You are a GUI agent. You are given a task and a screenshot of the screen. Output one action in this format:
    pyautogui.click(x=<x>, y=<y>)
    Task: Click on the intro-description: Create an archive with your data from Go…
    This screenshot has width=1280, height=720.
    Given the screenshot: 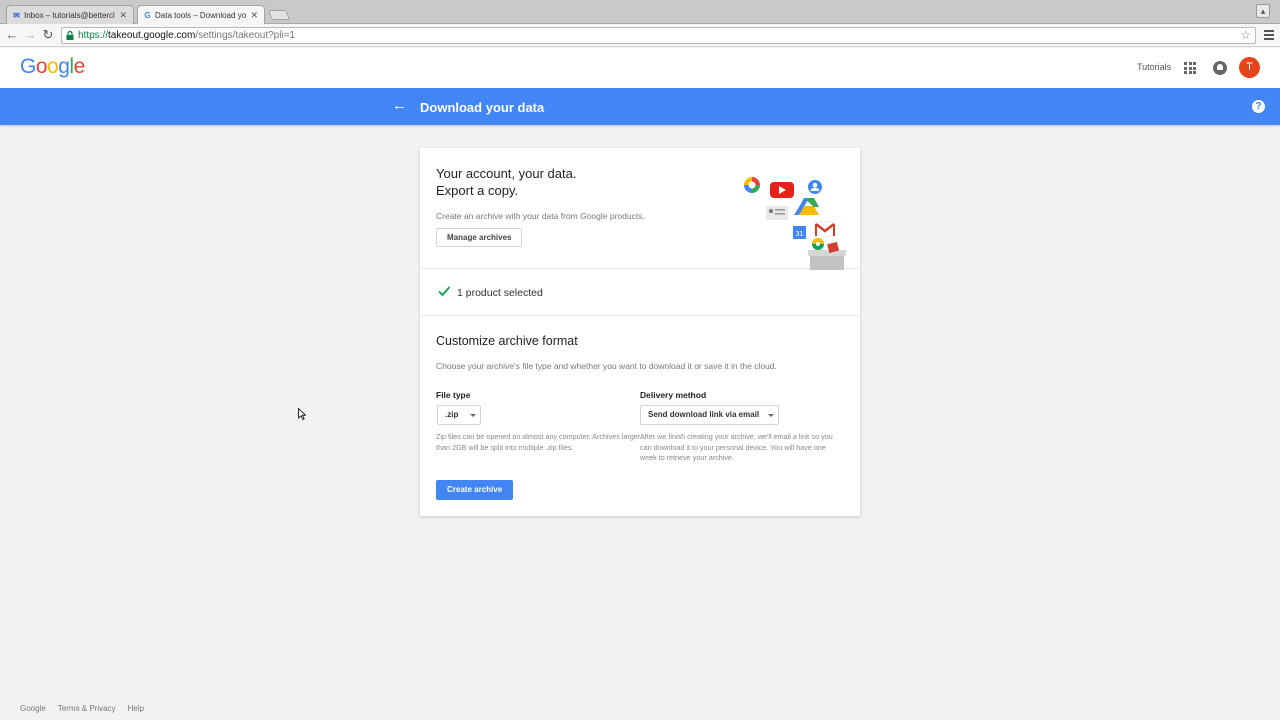 What is the action you would take?
    pyautogui.click(x=540, y=216)
    